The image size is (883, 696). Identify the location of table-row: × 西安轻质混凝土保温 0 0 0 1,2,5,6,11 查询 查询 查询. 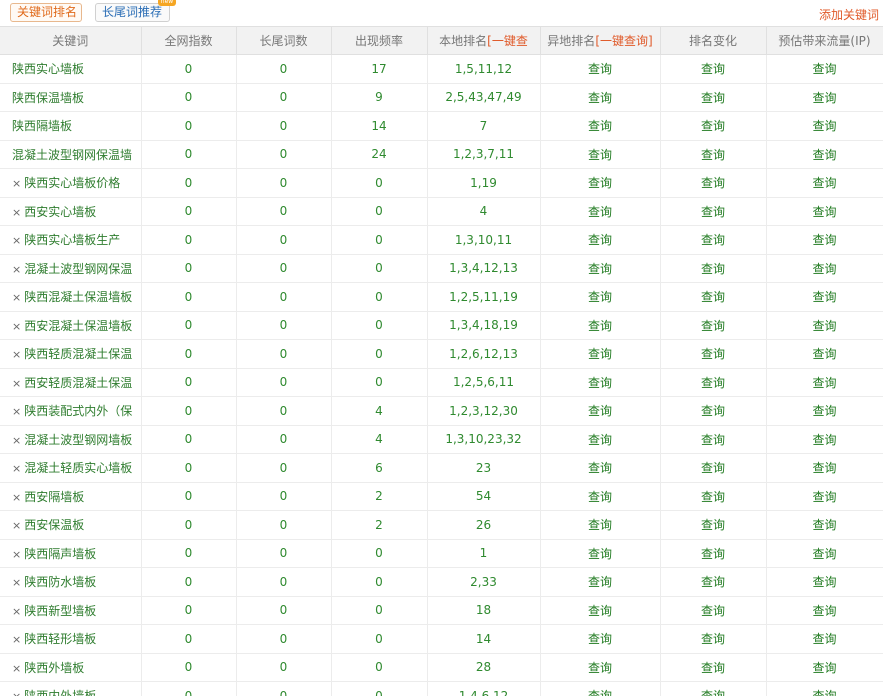
(441, 382).